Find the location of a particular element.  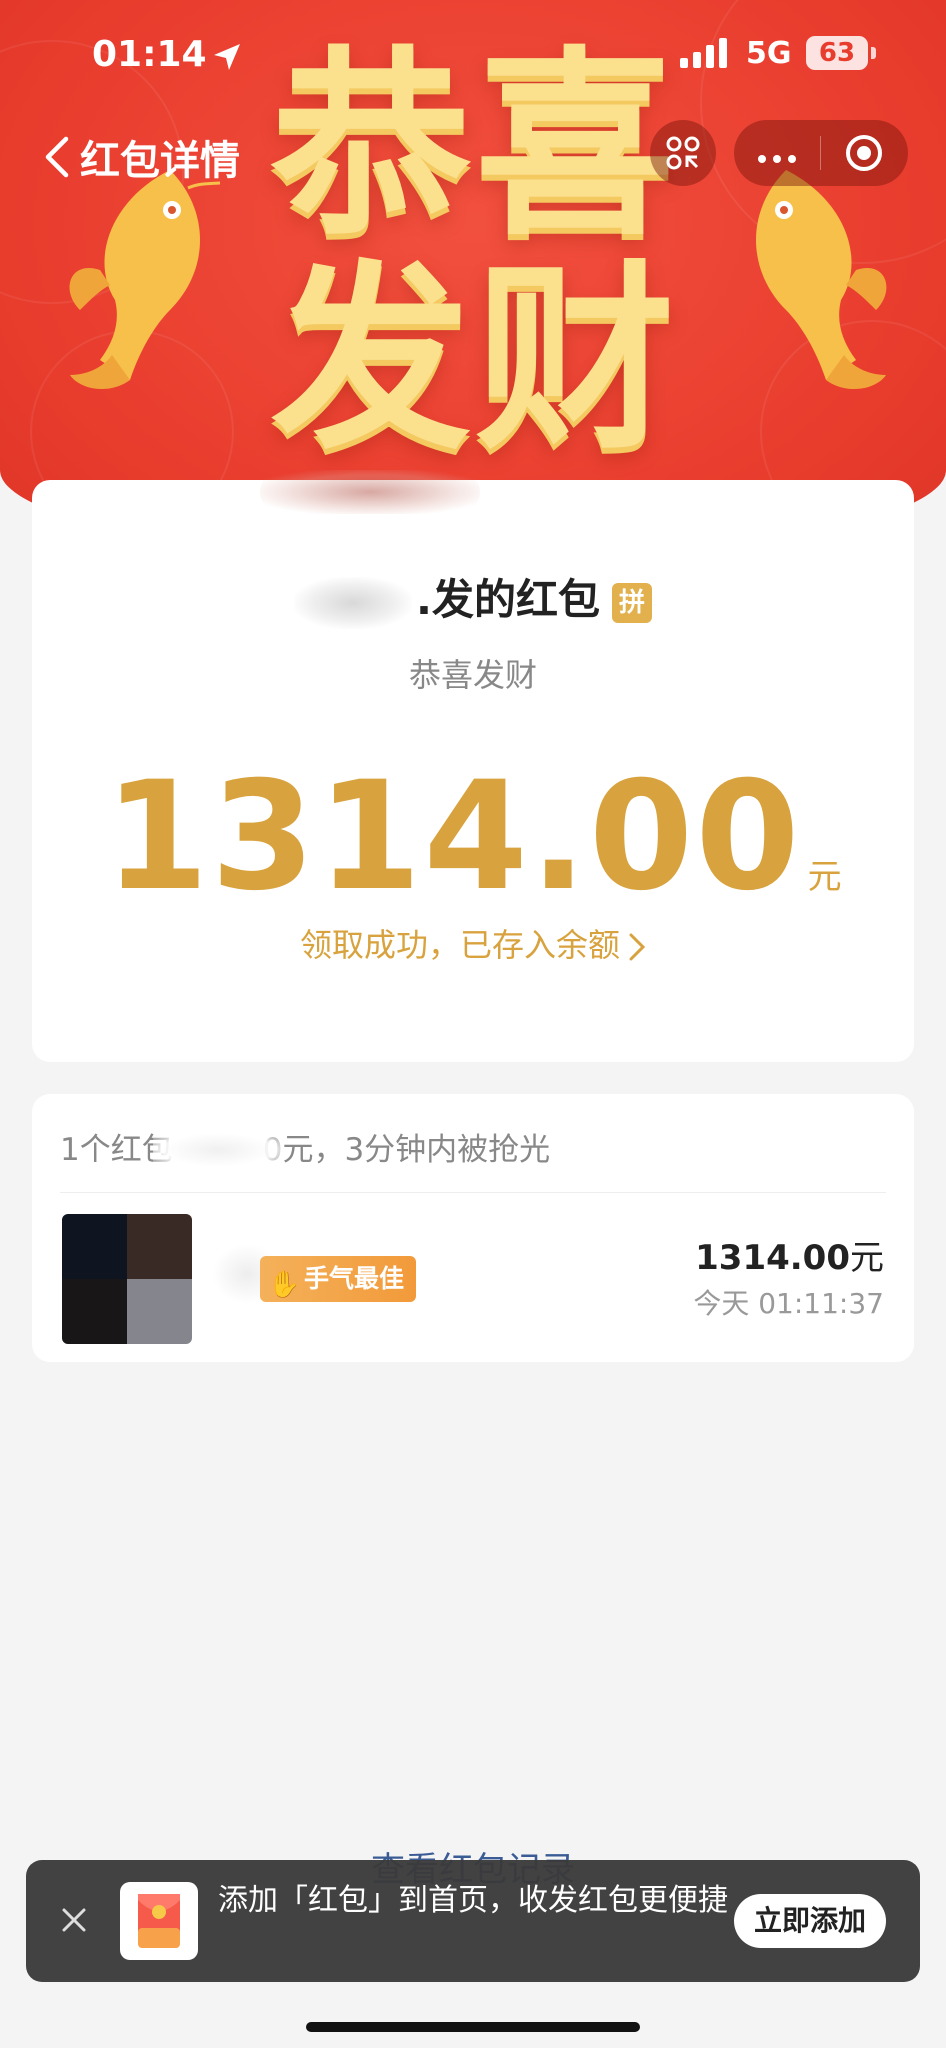

close-miniprogram-button is located at coordinates (864, 153).